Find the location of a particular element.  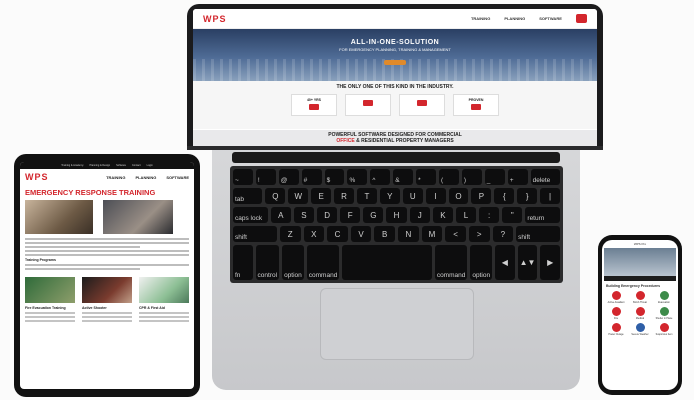

card-title: CPR & First Aid is located at coordinates (152, 308).